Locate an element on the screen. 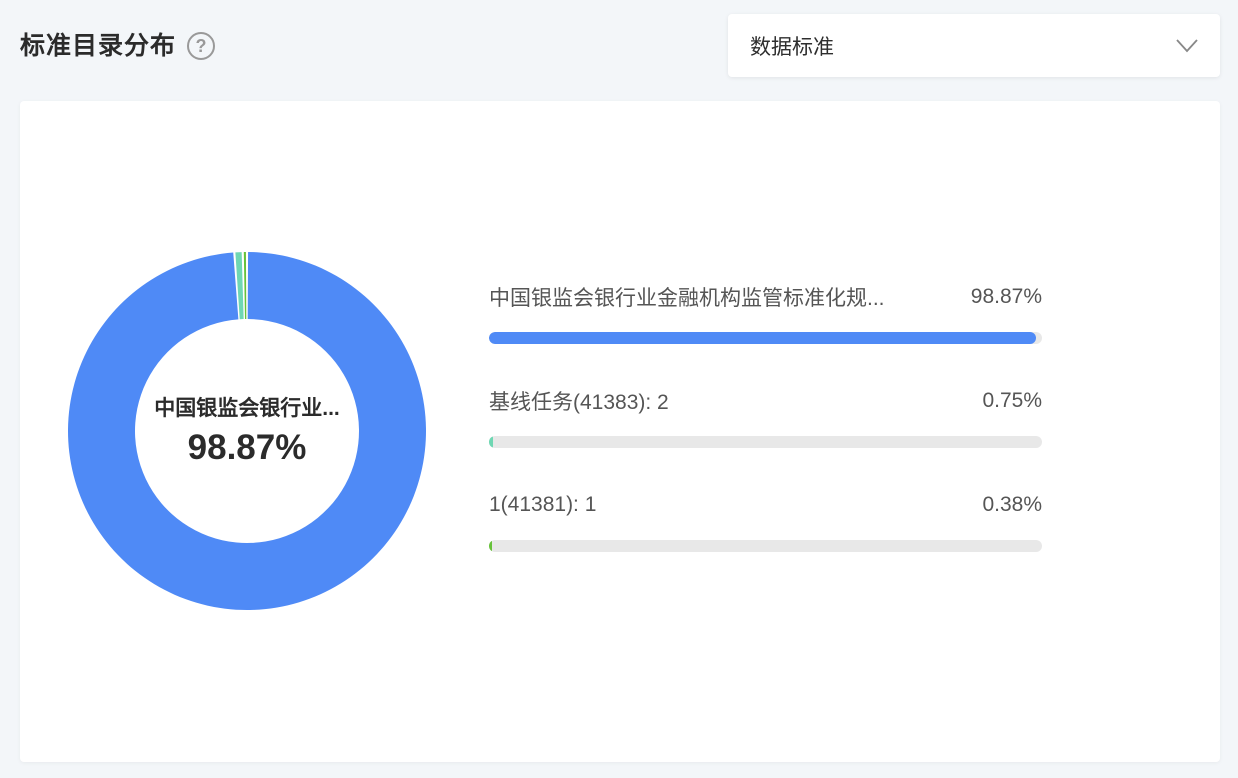 This screenshot has height=778, width=1238. legend-item: 中国银监会银行业金融机构监管标准化规... 98.87% is located at coordinates (765, 334).